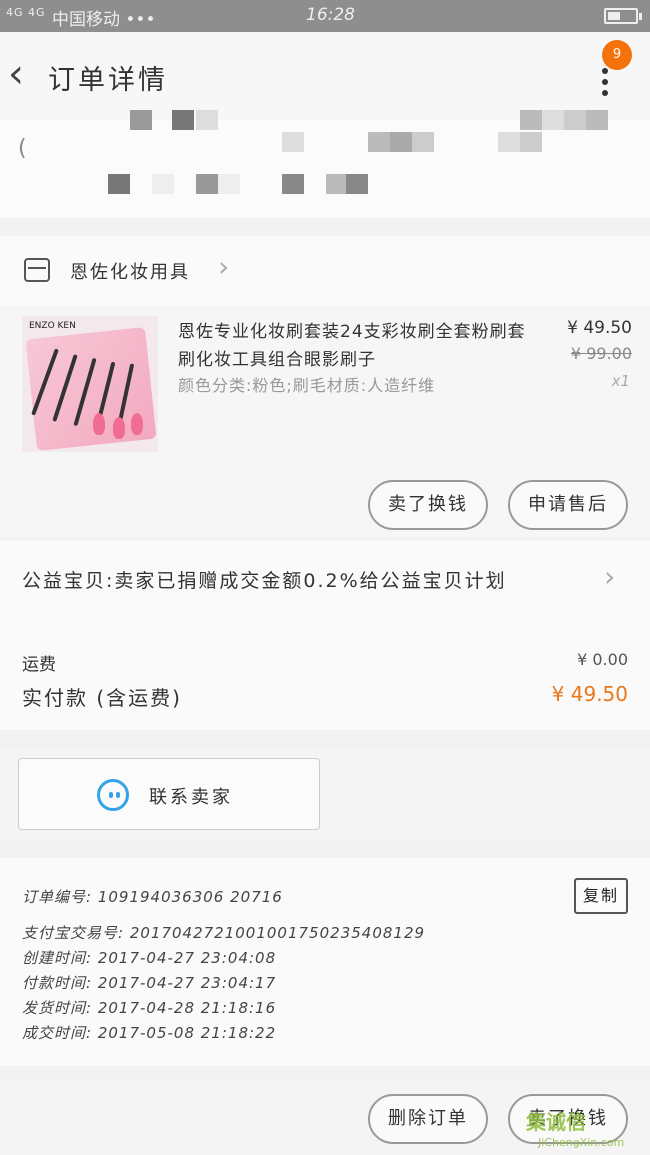 This screenshot has height=1155, width=650. Describe the element at coordinates (104, 20) in the screenshot. I see `carrier-name: 中国移动 •••` at that location.